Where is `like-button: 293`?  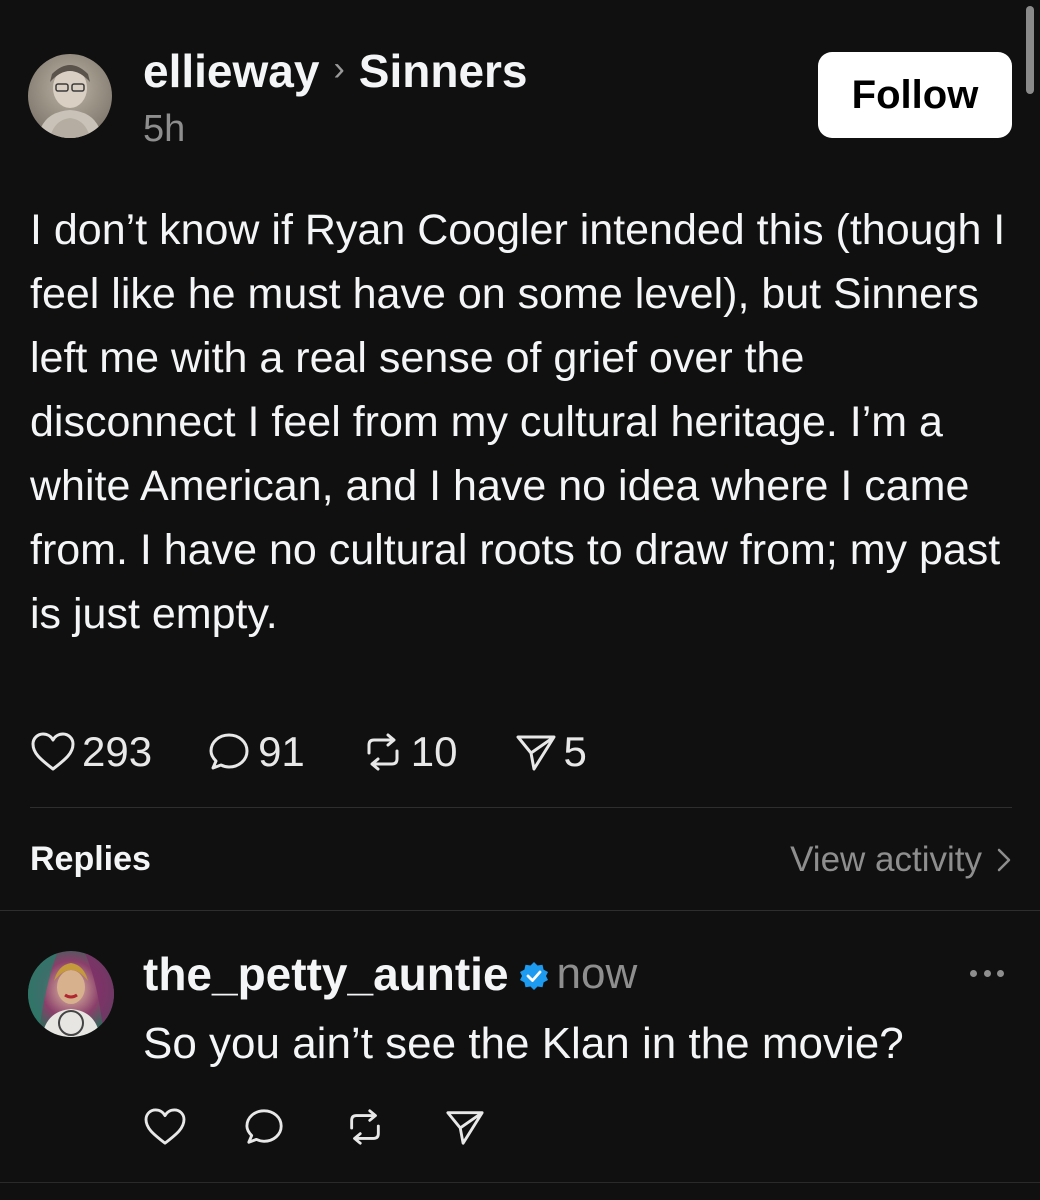
like-button: 293 is located at coordinates (91, 752).